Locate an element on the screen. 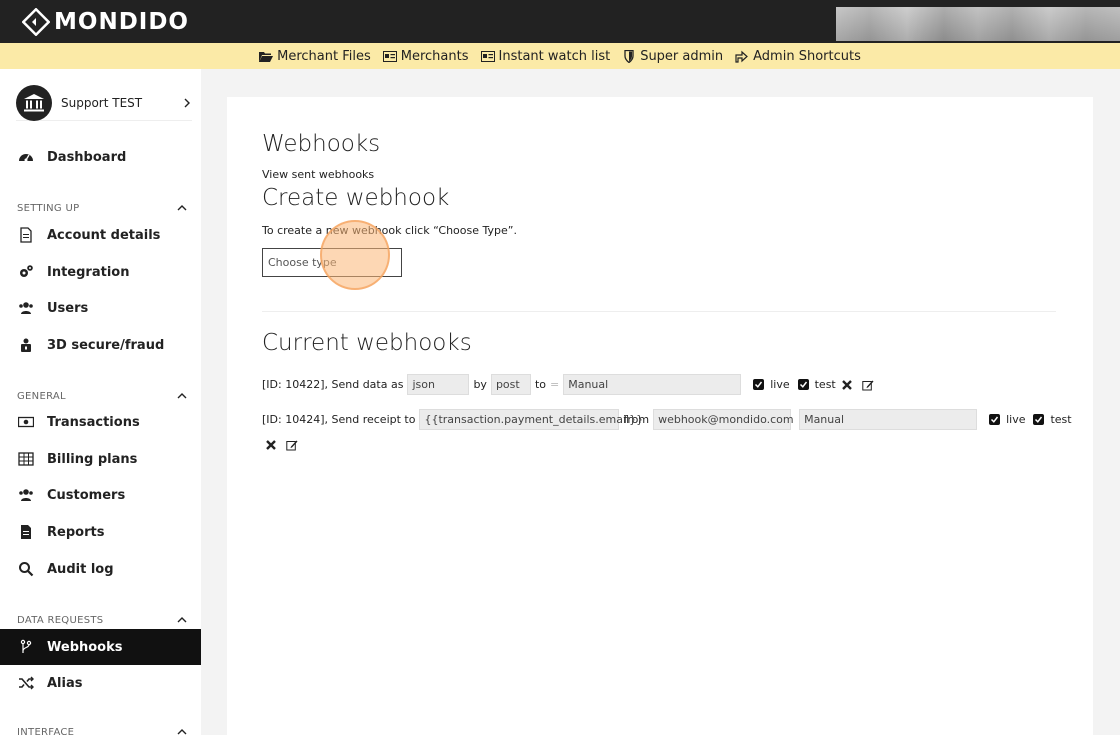 Image resolution: width=1120 pixels, height=735 pixels. top-bar: MONDIDO is located at coordinates (560, 21).